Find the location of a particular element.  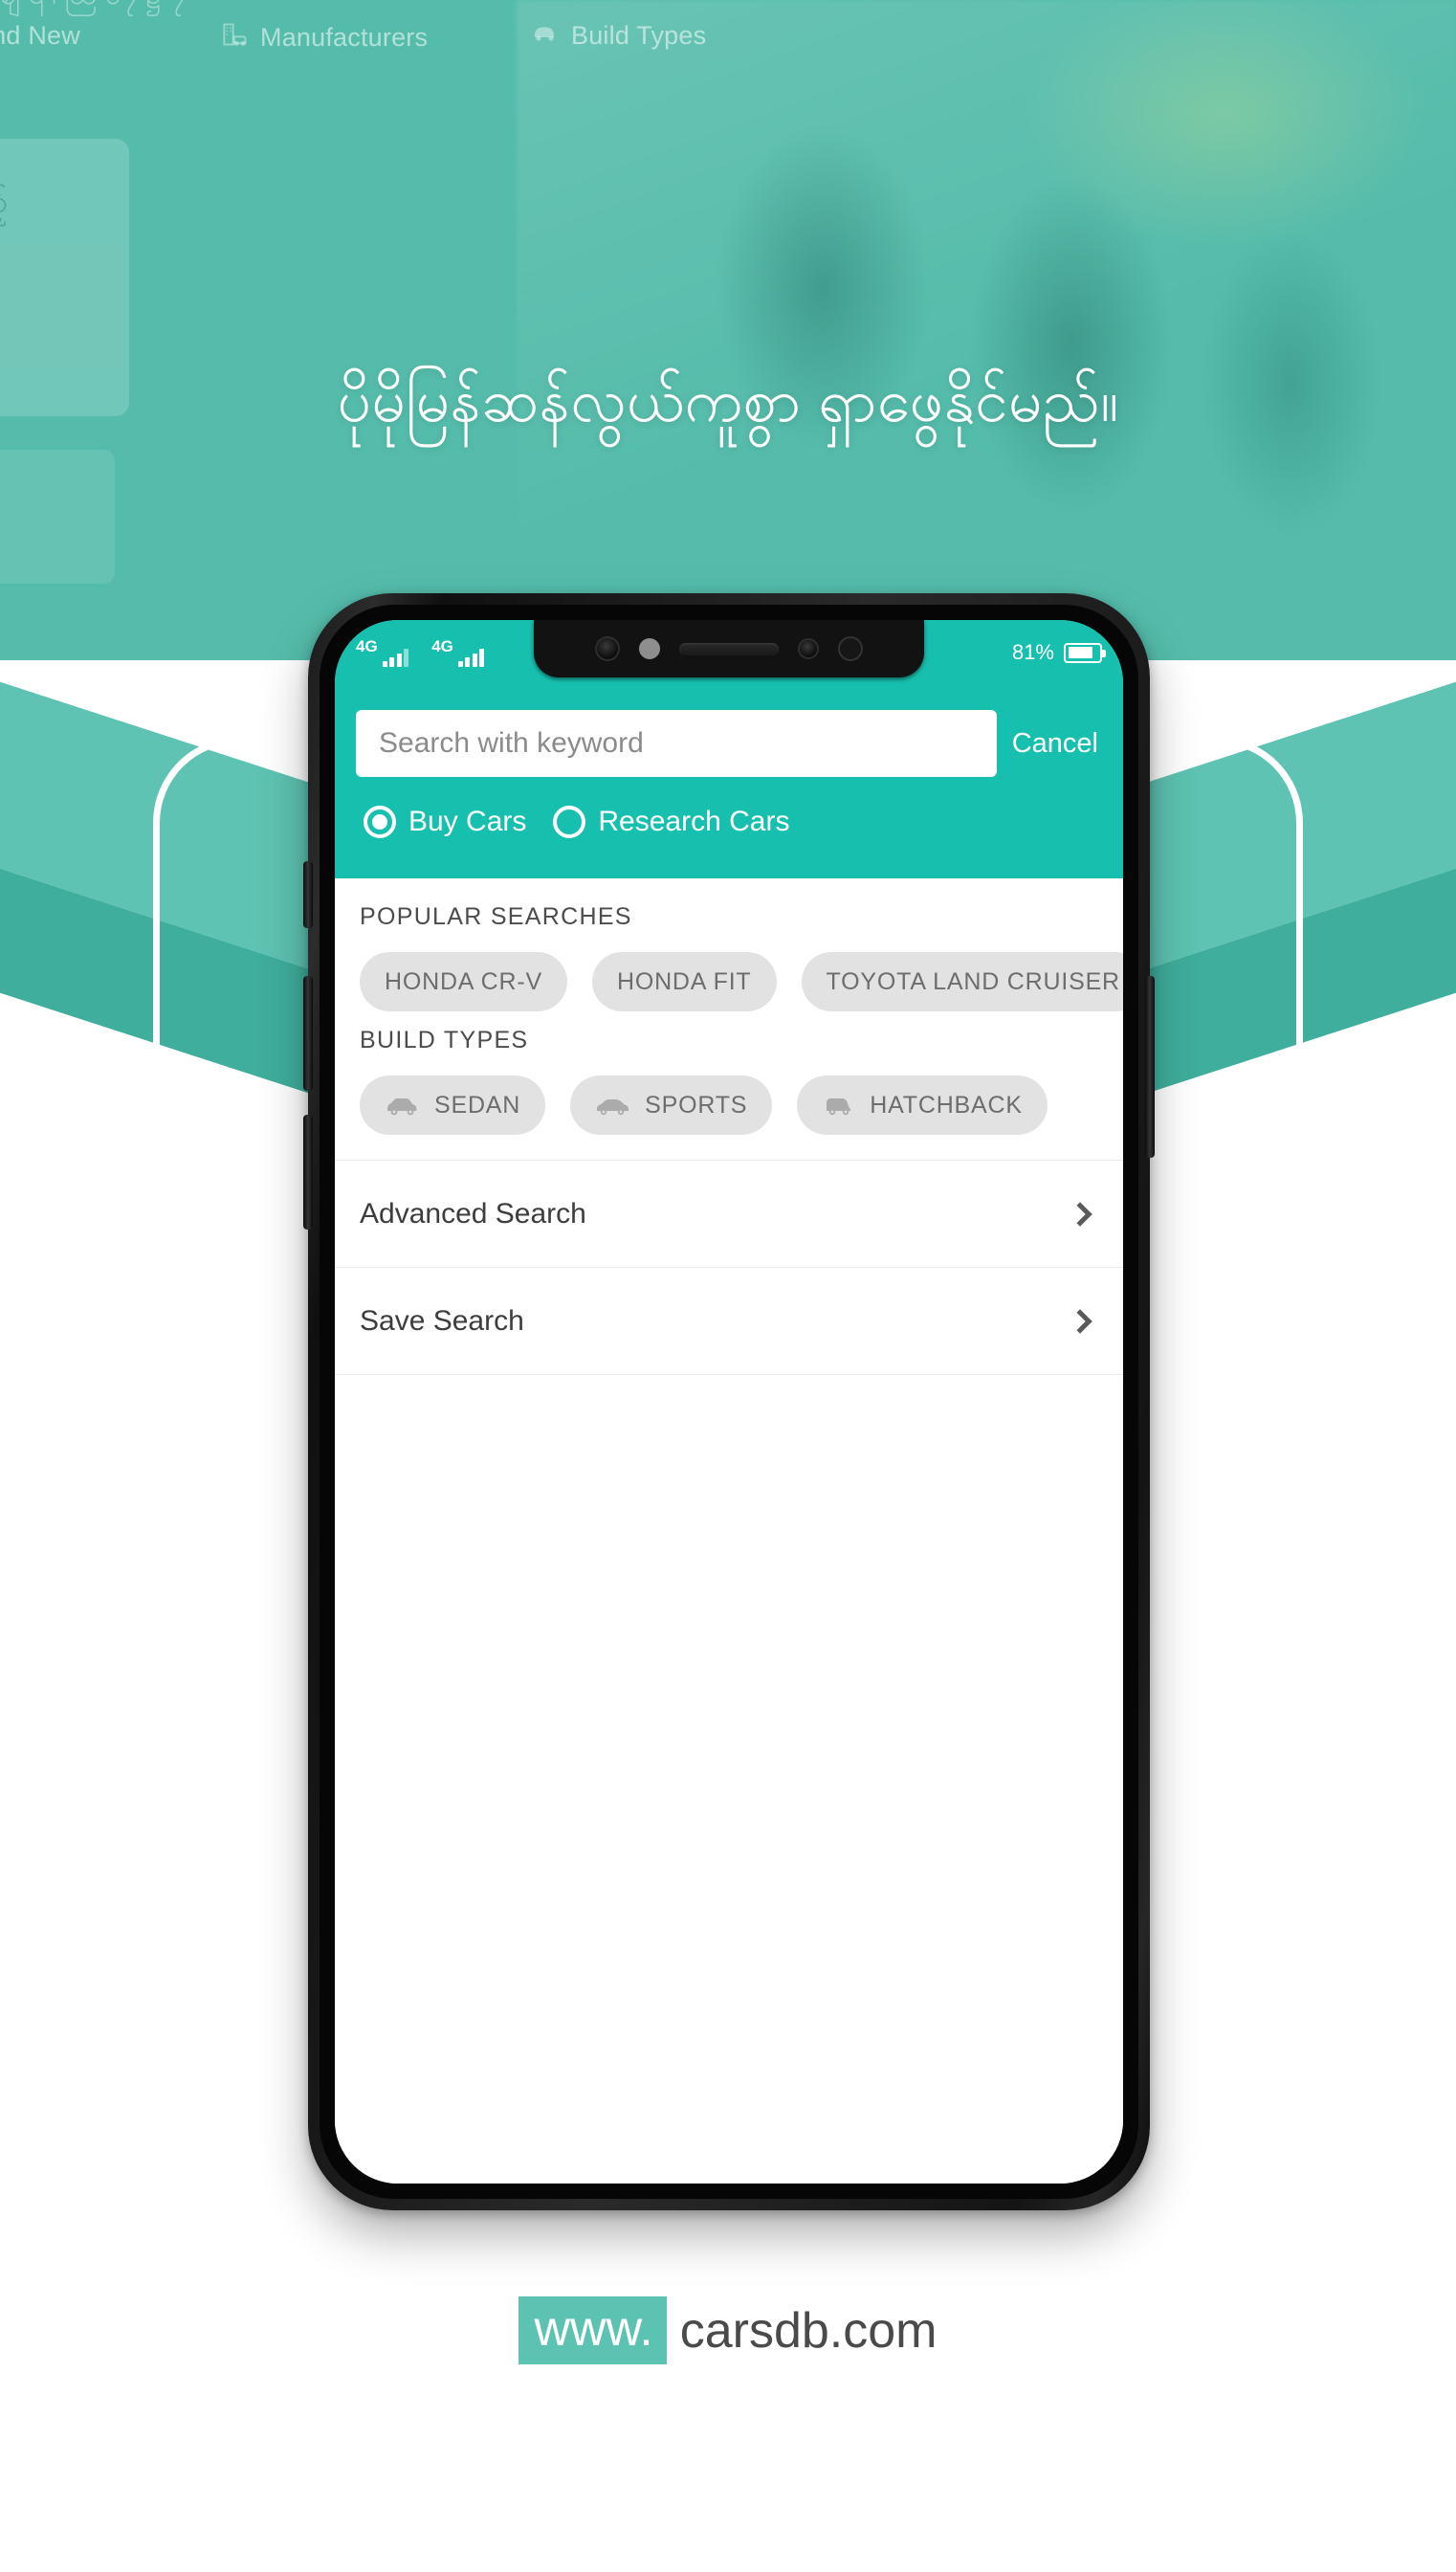

chip-label: HONDA FIT is located at coordinates (684, 981).